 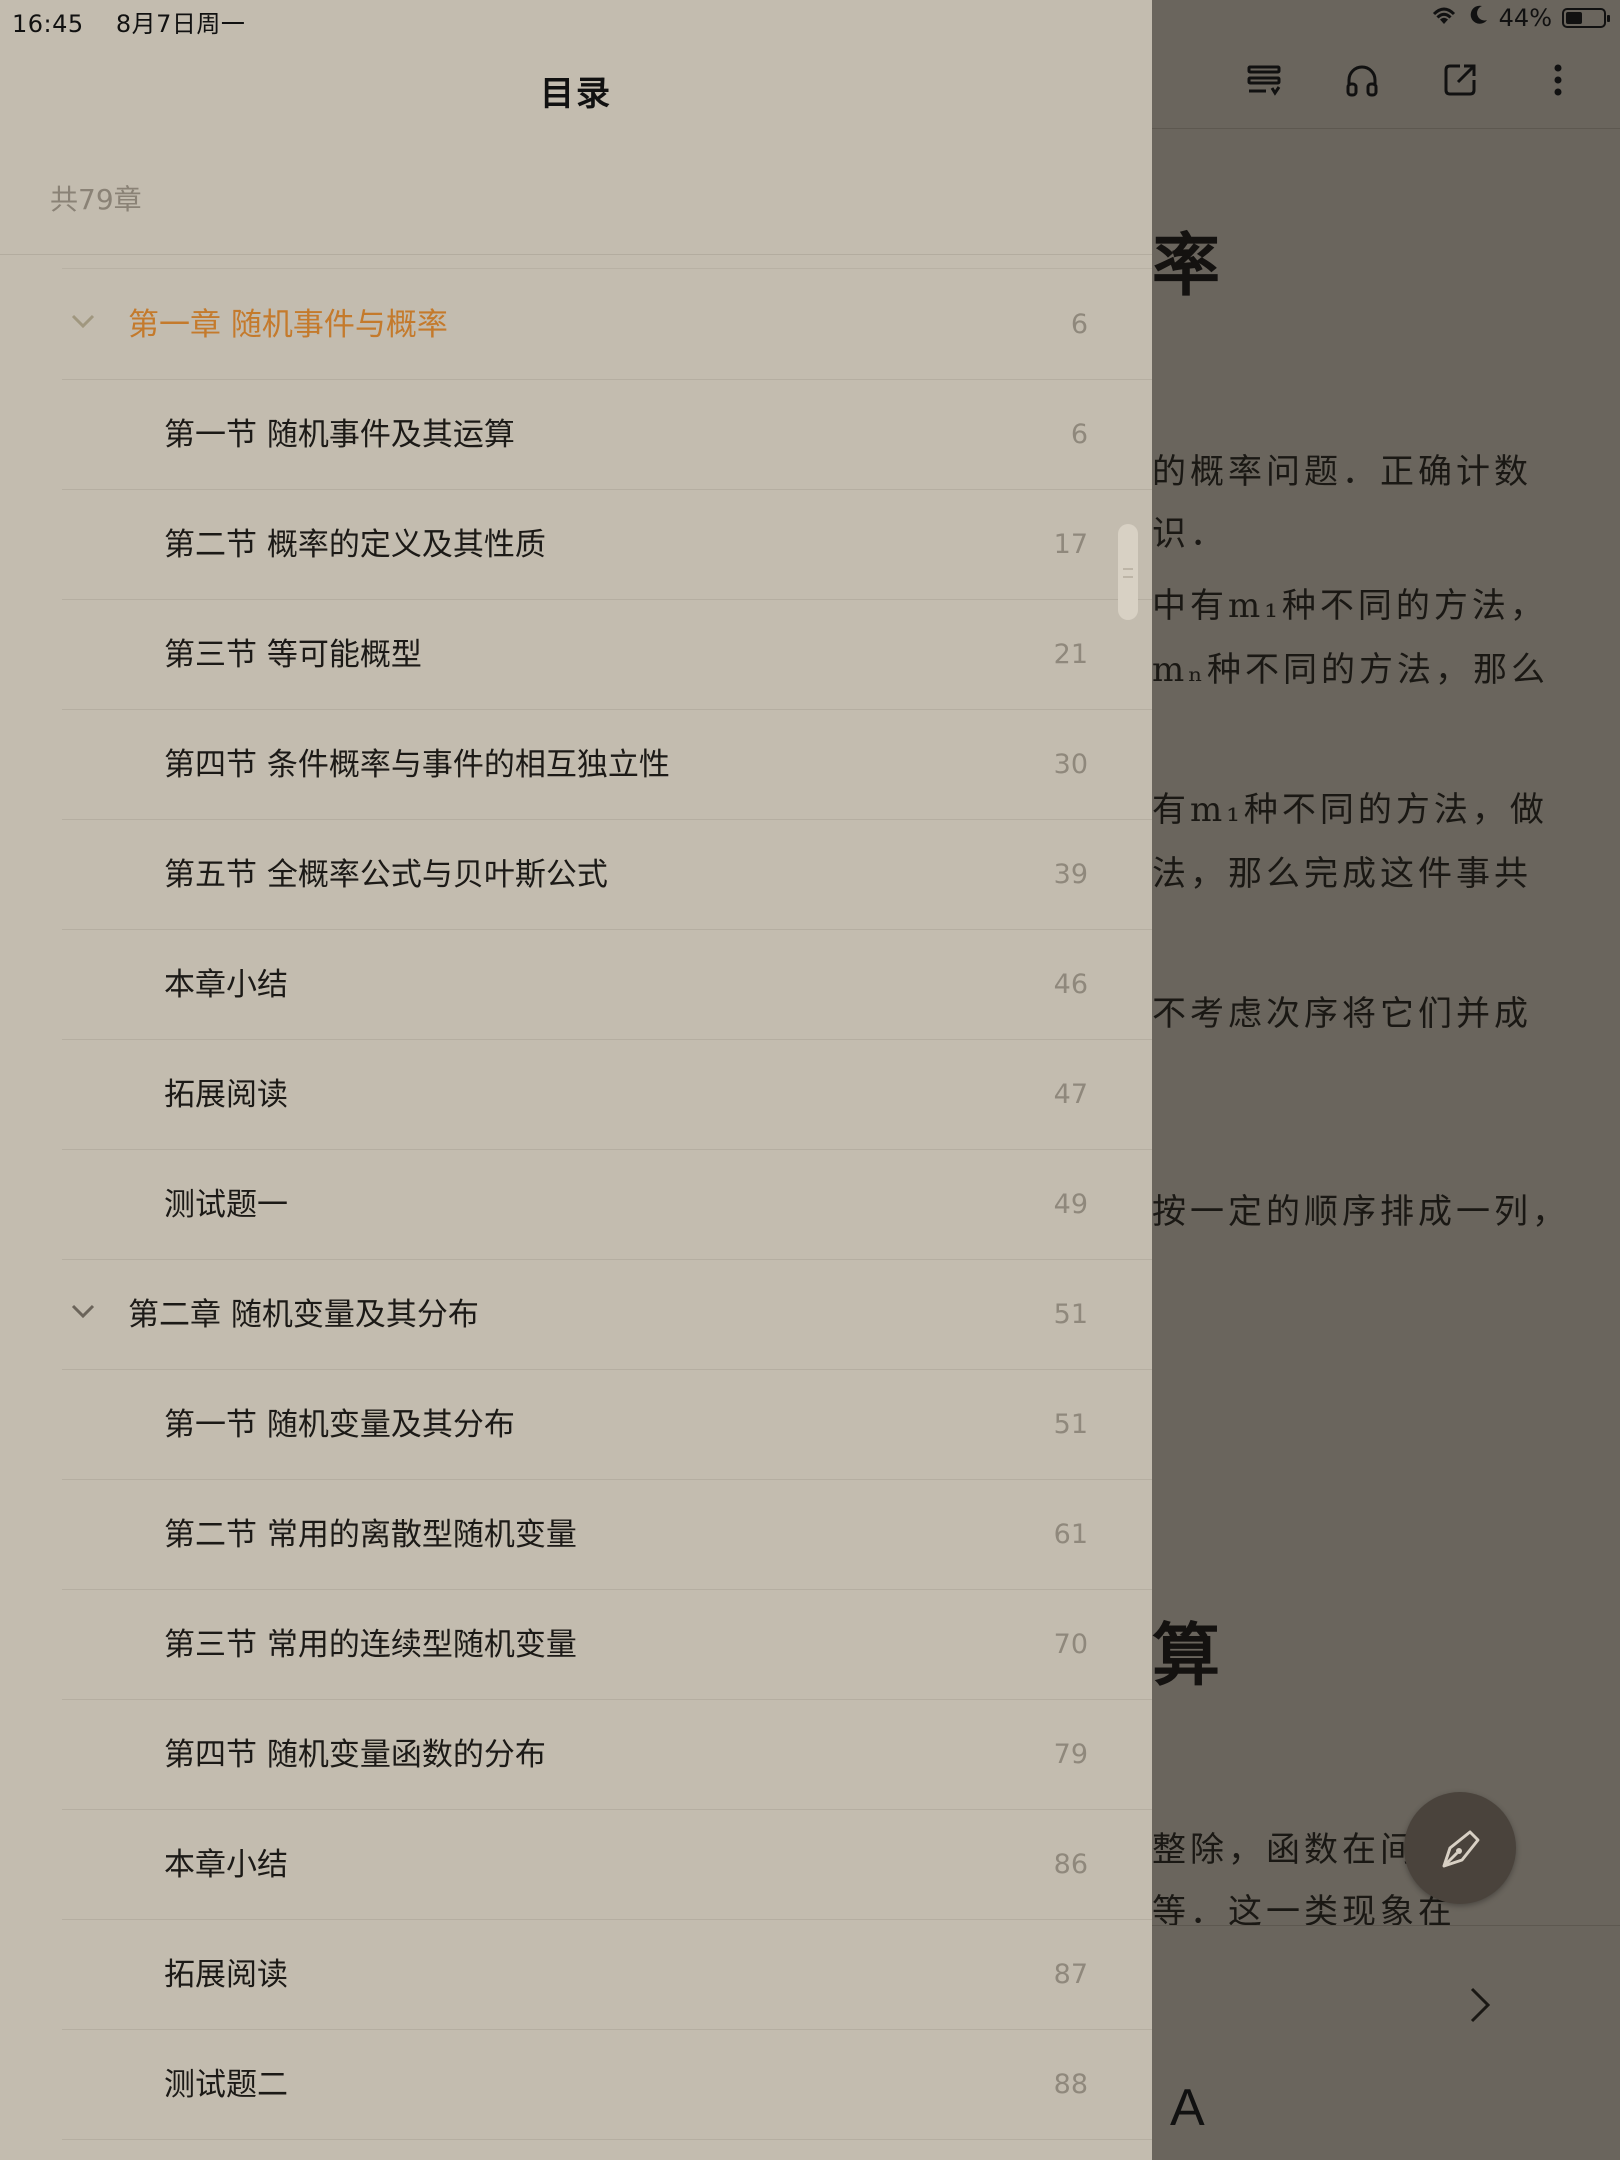 I want to click on toc-section-row: 测试题一 49, so click(x=576, y=1205).